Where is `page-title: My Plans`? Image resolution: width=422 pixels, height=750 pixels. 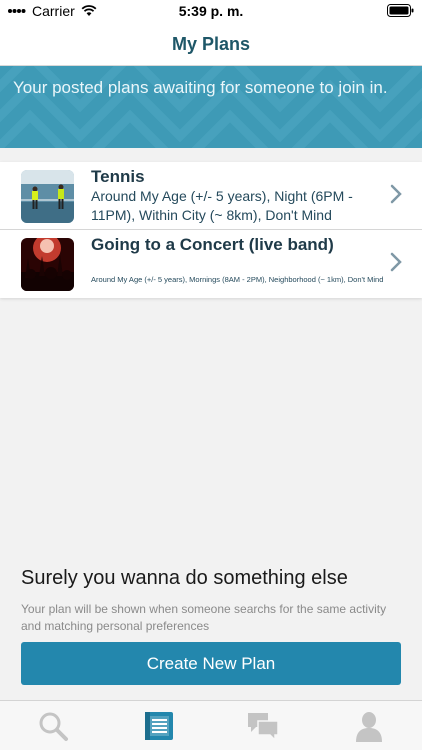
page-title: My Plans is located at coordinates (211, 44).